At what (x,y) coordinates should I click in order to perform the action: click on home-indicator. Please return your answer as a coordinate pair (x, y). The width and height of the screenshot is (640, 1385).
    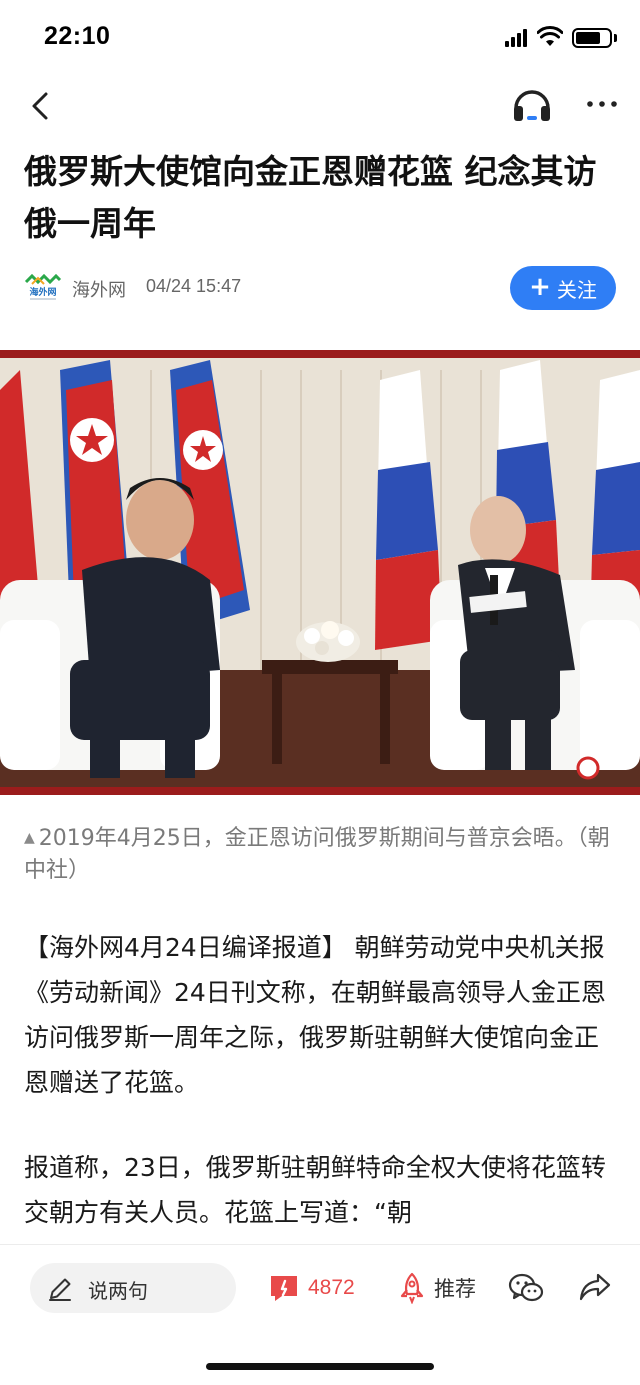
    Looking at the image, I should click on (320, 1366).